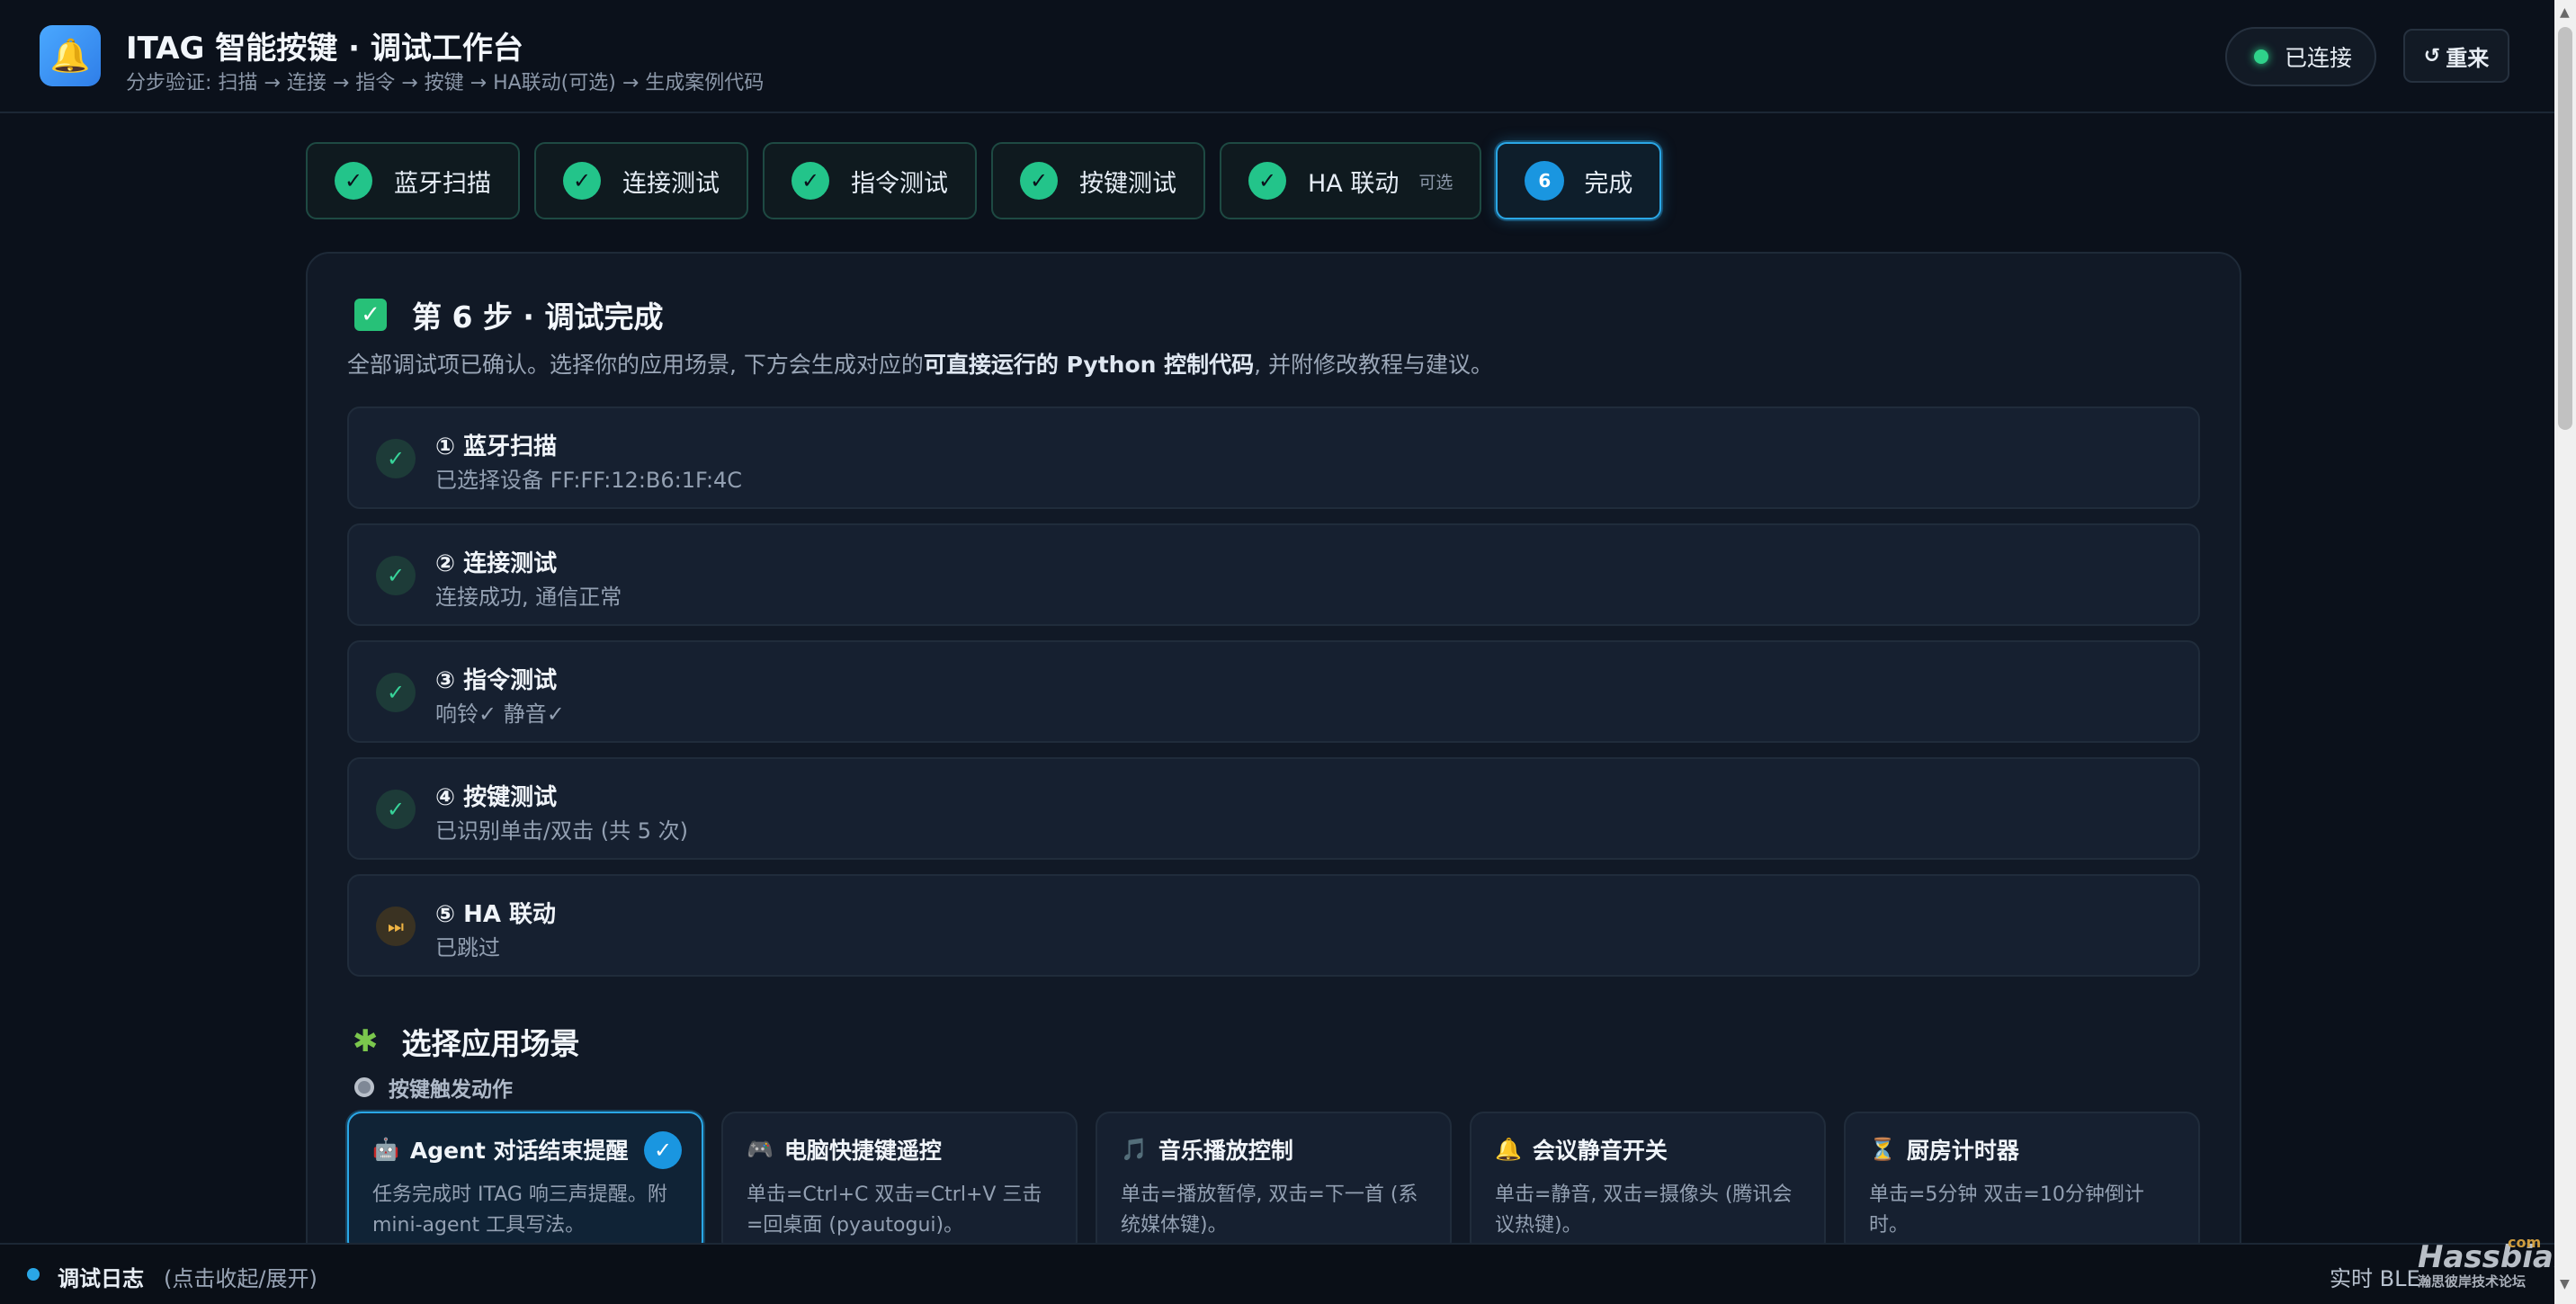  I want to click on scenario-card-timer: ⏳ 厨房计时器 单击=5分钟 双击=10分钟倒计时。, so click(2022, 1183).